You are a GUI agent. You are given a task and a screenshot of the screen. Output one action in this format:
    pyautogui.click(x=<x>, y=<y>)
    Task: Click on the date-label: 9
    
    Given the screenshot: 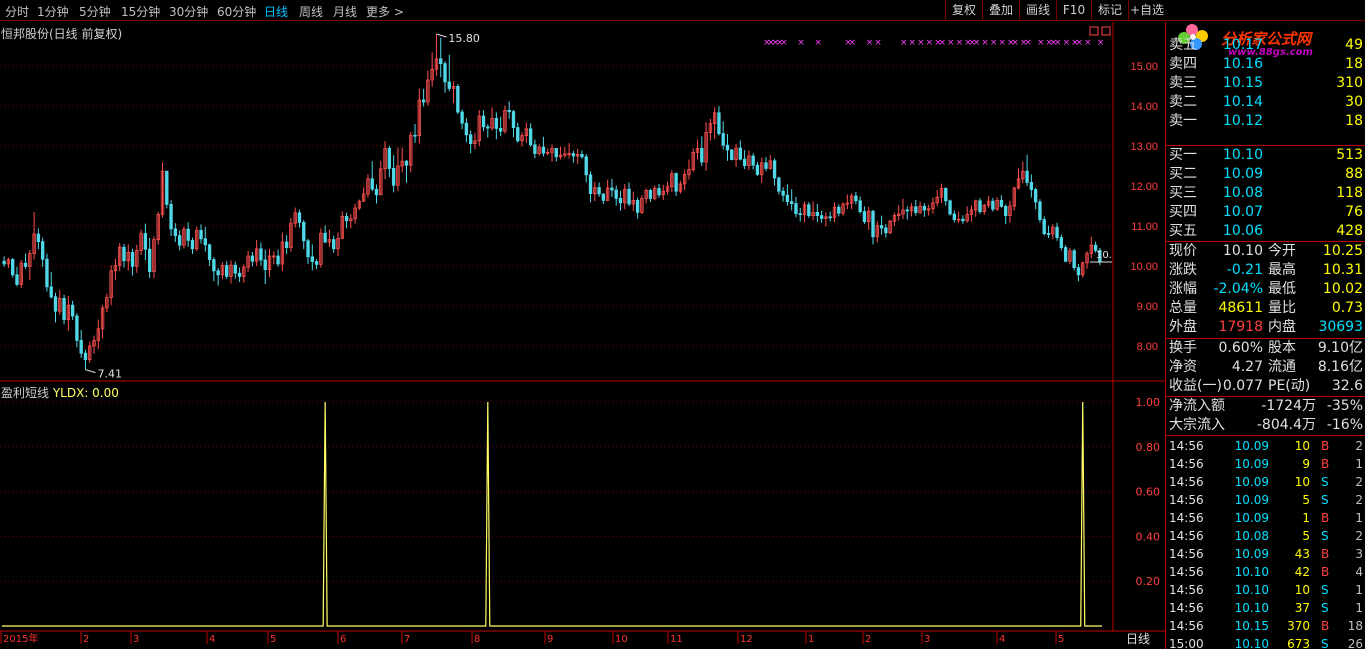 What is the action you would take?
    pyautogui.click(x=550, y=639)
    